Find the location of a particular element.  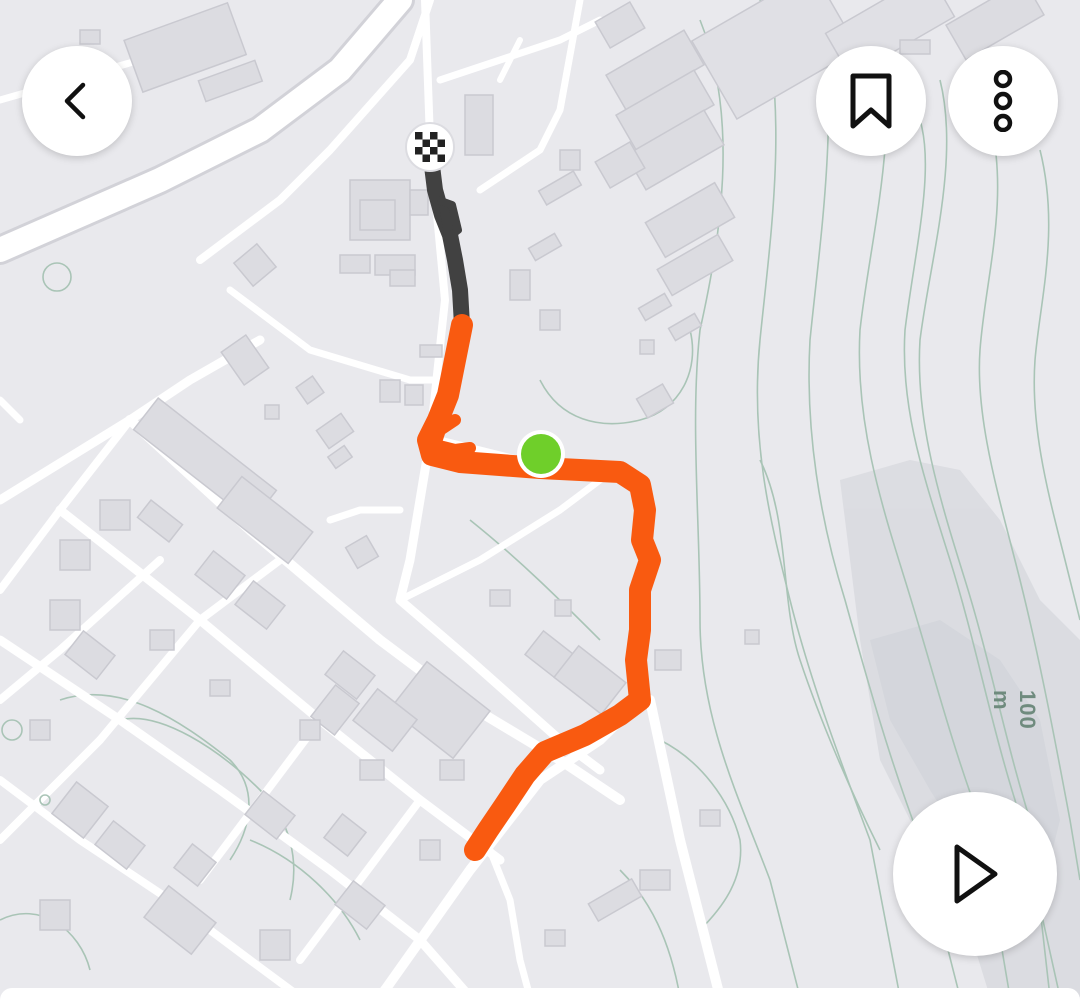

play-icon is located at coordinates (976, 874).